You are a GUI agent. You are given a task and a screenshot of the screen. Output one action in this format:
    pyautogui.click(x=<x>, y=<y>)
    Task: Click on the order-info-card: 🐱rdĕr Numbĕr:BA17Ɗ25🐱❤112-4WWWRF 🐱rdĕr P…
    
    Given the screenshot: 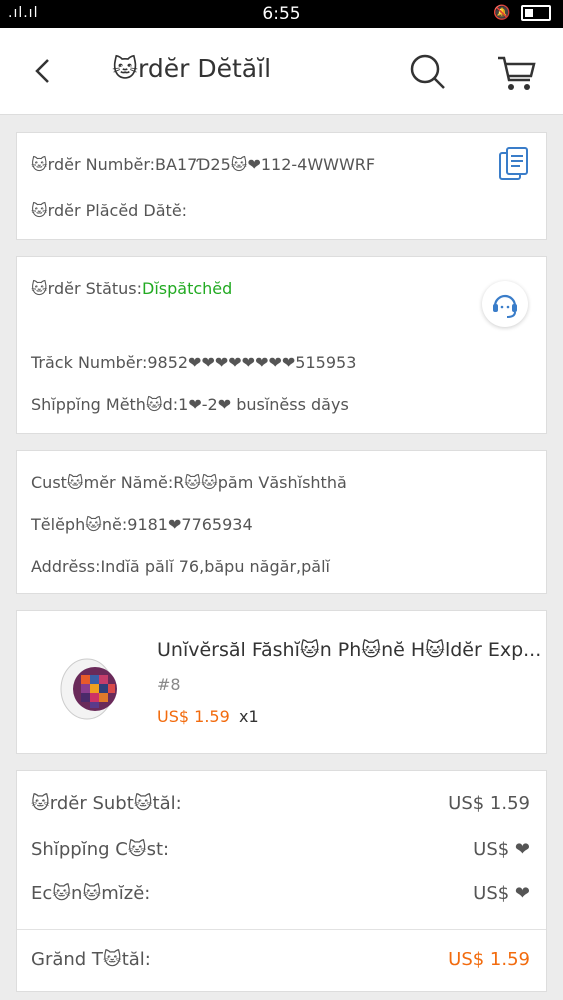 What is the action you would take?
    pyautogui.click(x=281, y=186)
    